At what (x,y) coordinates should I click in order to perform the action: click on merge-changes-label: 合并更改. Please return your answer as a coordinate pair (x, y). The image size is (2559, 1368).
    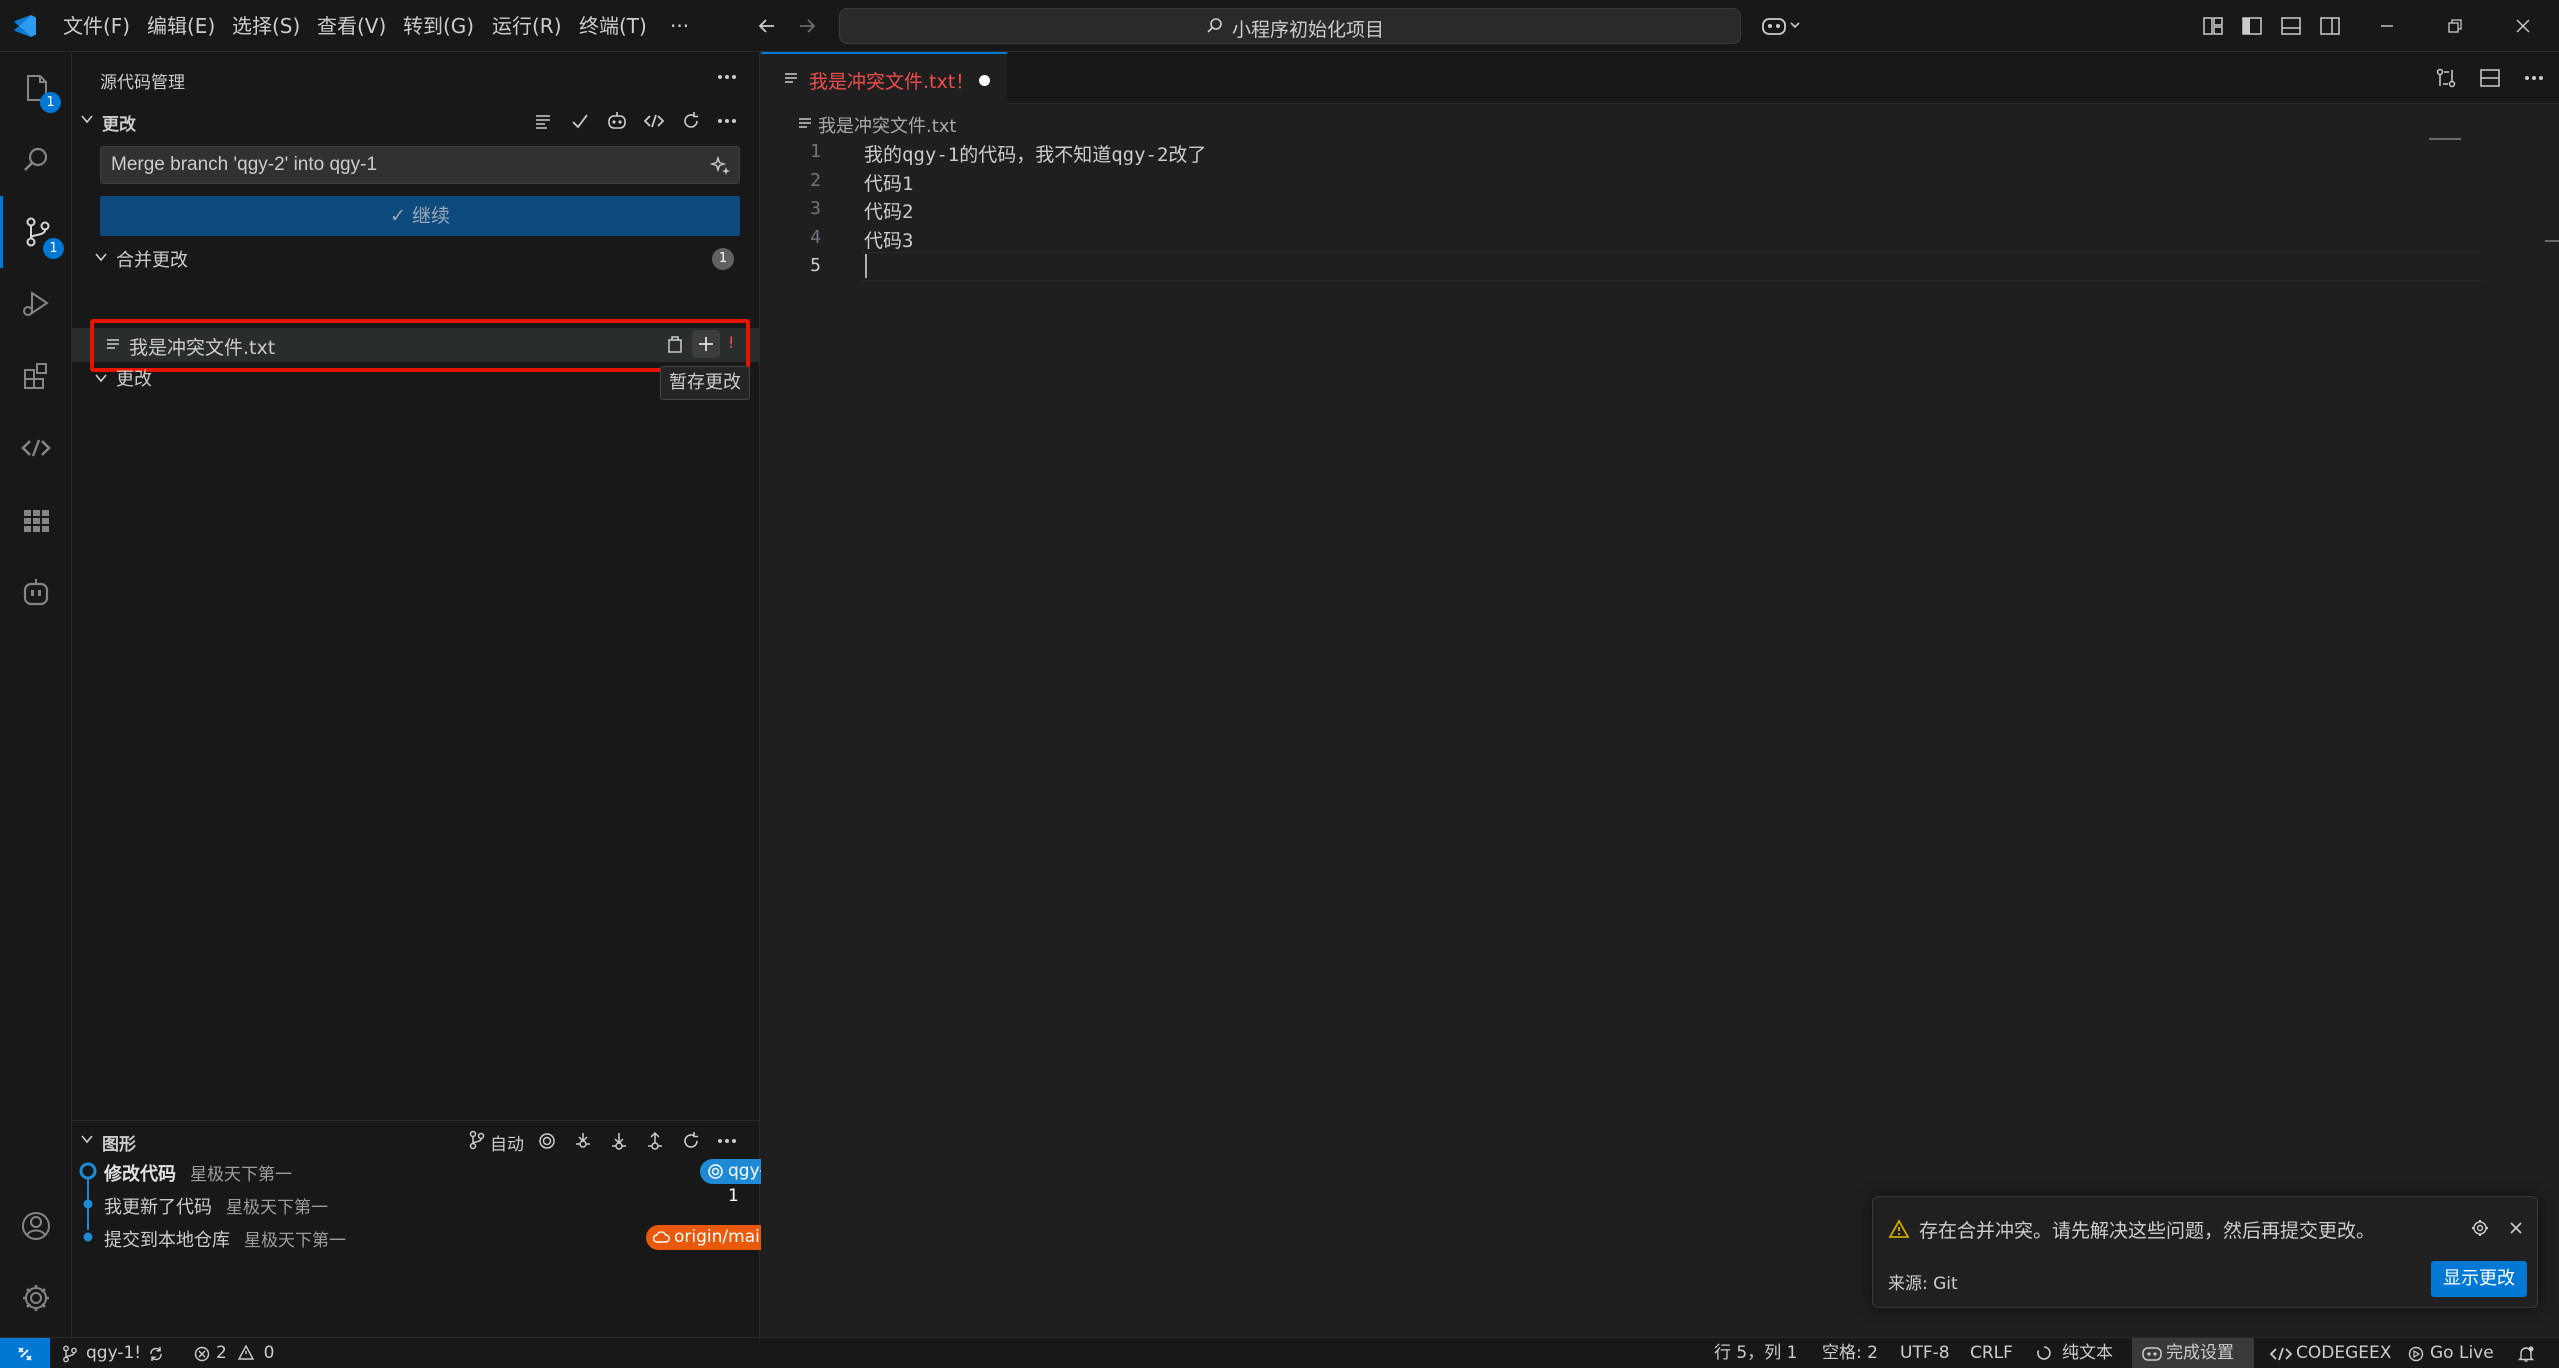
    Looking at the image, I should click on (152, 259).